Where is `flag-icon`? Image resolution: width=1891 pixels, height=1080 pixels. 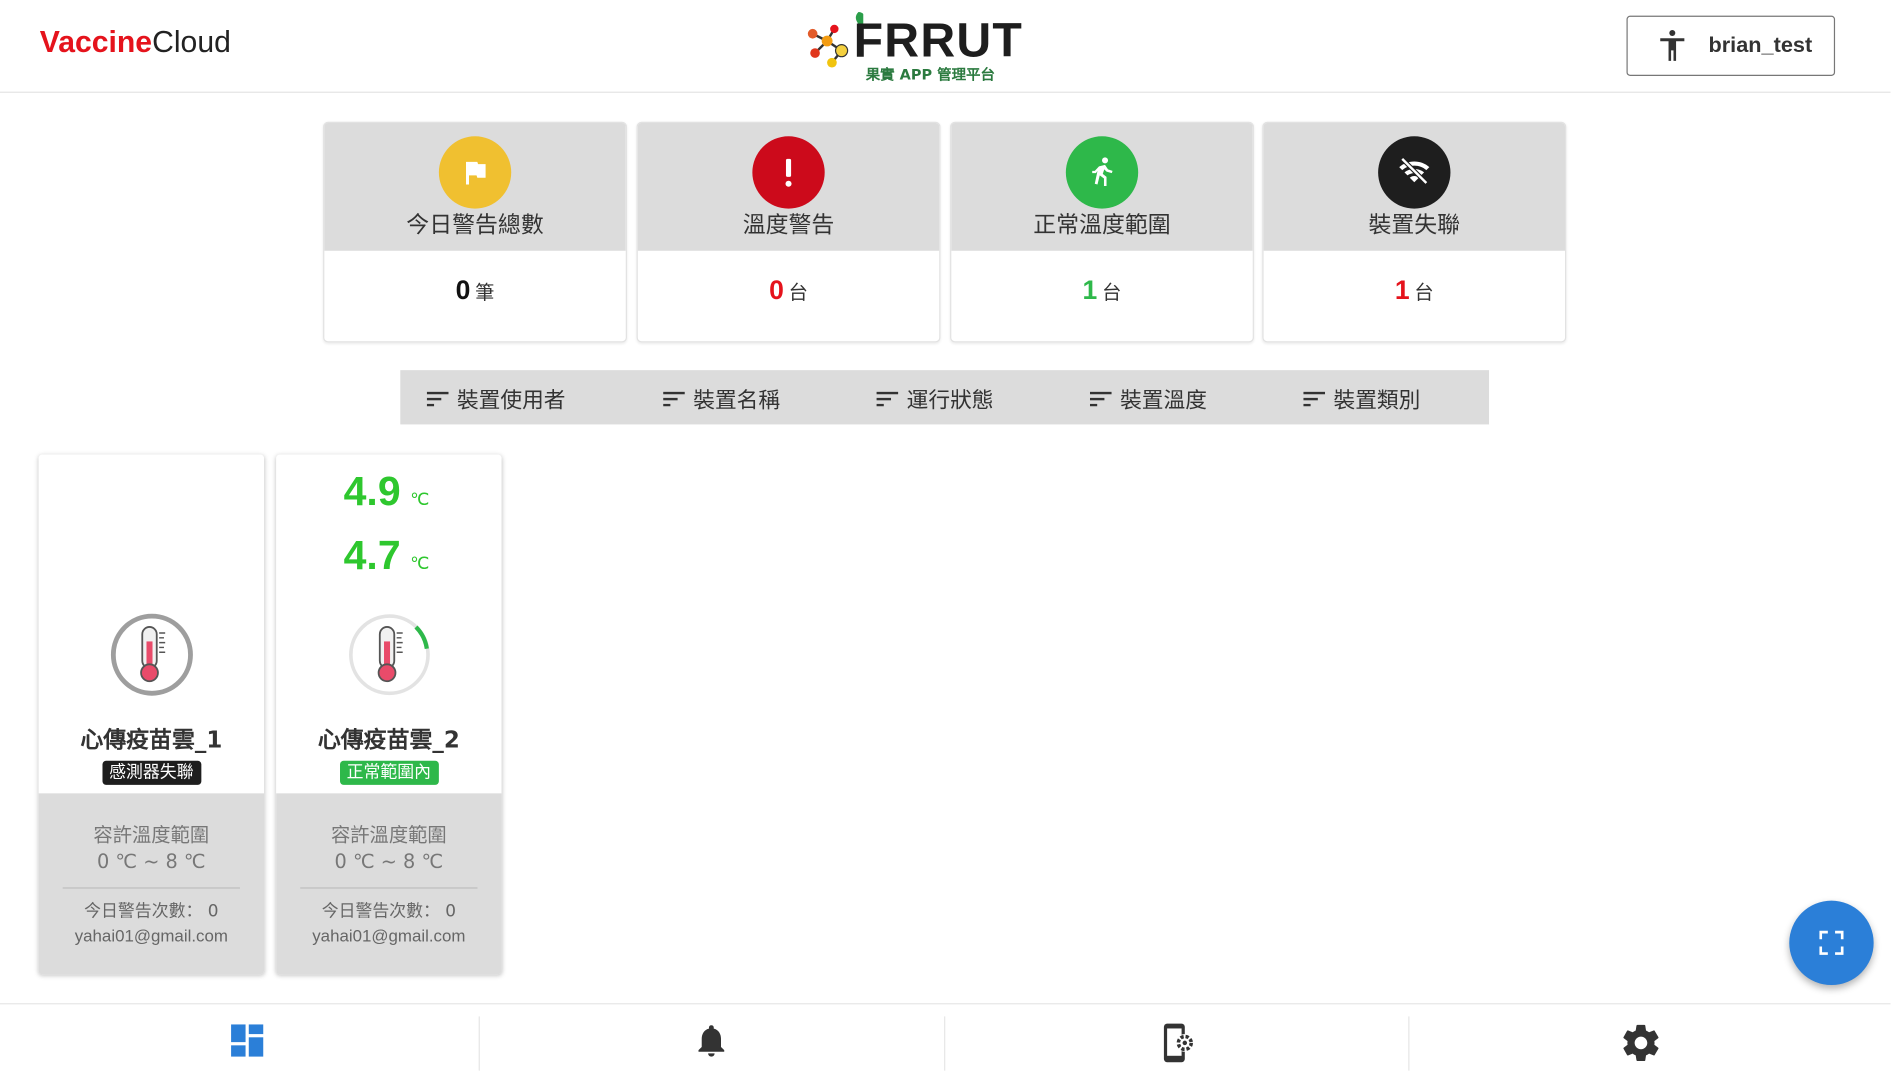 flag-icon is located at coordinates (476, 172).